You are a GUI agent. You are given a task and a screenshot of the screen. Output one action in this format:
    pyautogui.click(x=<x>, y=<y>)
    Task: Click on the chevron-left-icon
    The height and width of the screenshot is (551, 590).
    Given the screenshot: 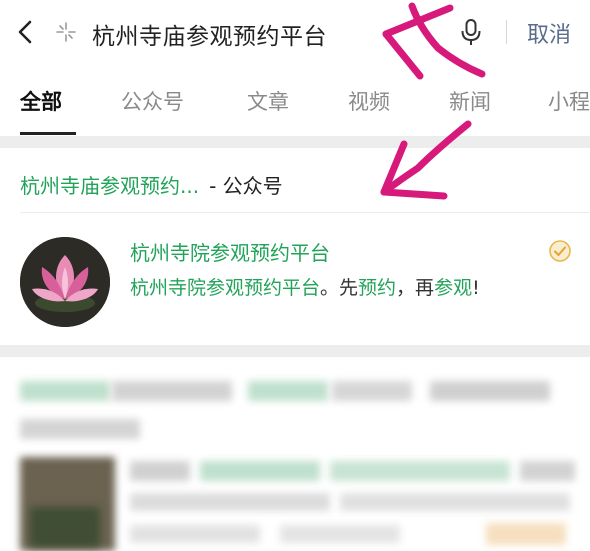 What is the action you would take?
    pyautogui.click(x=26, y=32)
    